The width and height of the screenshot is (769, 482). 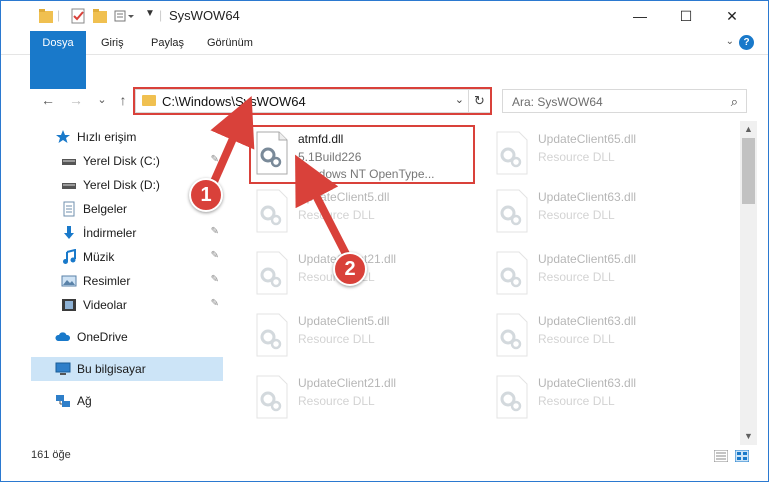 What do you see at coordinates (150, 16) in the screenshot?
I see `quick-access-dropdown-icon: ▼` at bounding box center [150, 16].